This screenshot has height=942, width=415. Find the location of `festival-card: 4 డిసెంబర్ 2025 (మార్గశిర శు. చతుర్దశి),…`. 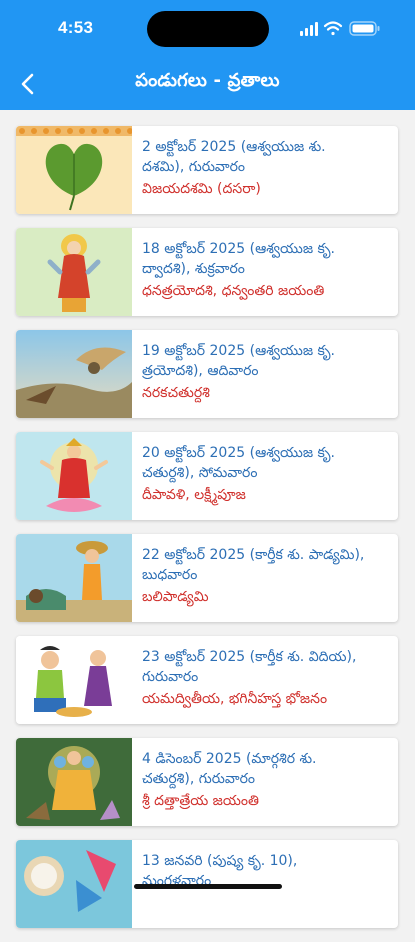

festival-card: 4 డిసెంబర్ 2025 (మార్గశిర శు. చతుర్దశి),… is located at coordinates (207, 782).